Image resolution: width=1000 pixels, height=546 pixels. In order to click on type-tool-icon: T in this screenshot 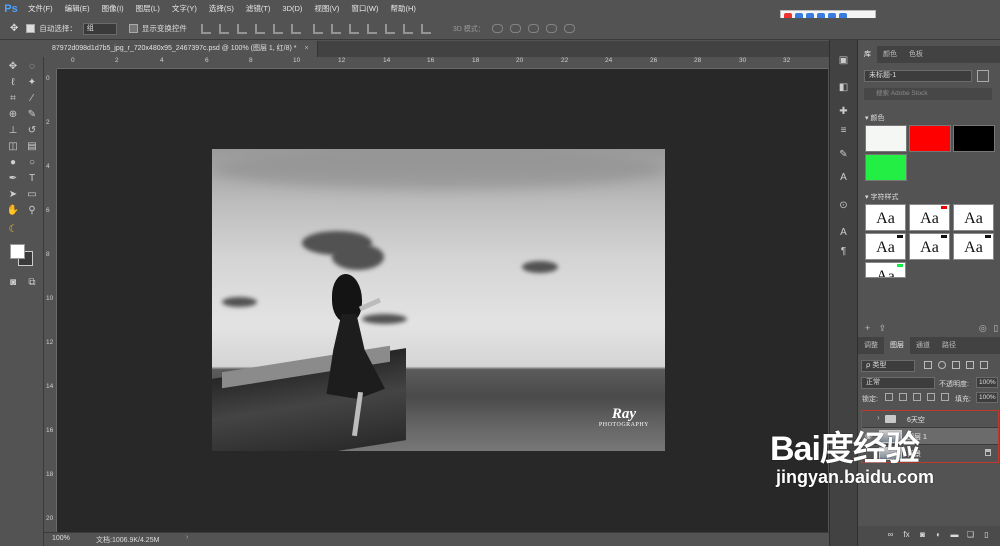, I will do `click(32, 179)`.